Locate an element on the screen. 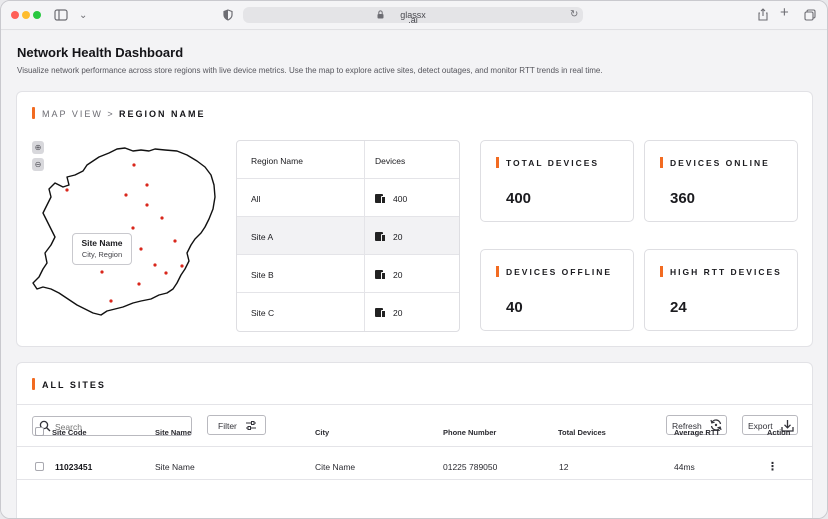 Image resolution: width=828 pixels, height=519 pixels. region-row-name: All is located at coordinates (256, 199).